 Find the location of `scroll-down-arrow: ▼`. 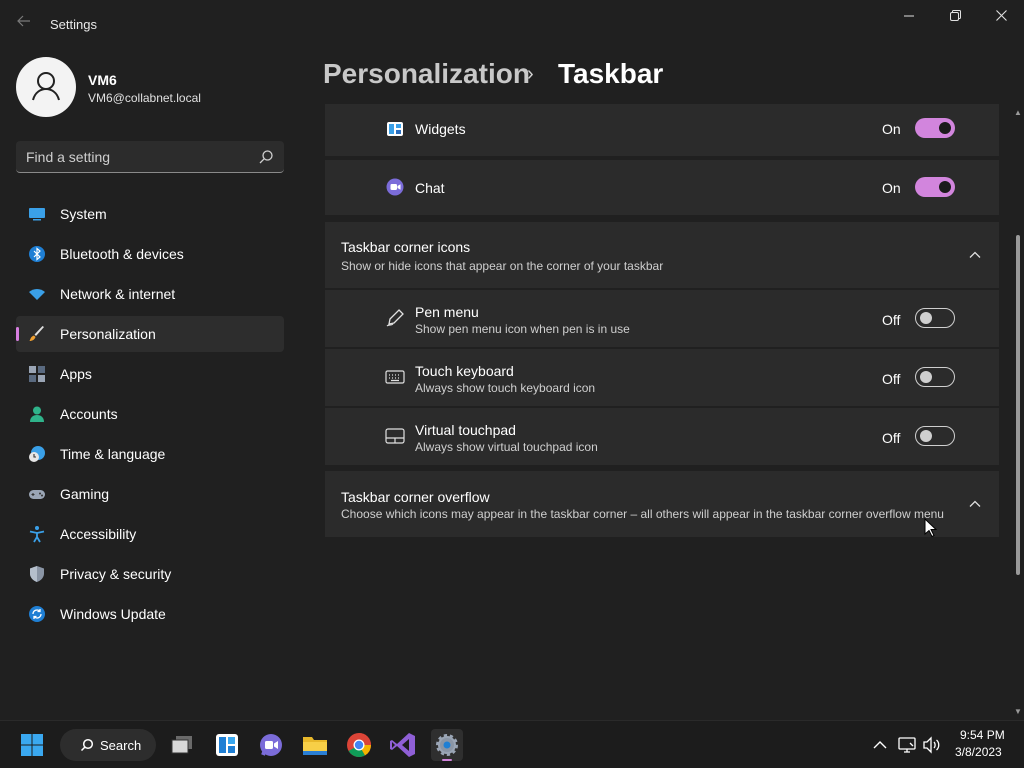

scroll-down-arrow: ▼ is located at coordinates (1018, 712).